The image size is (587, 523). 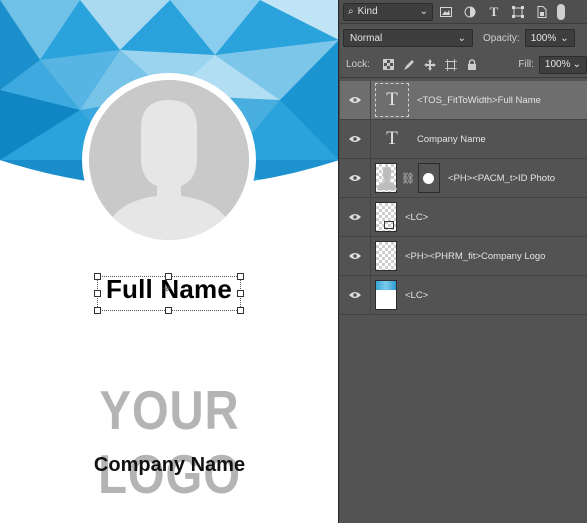 I want to click on image-filter-icon, so click(x=446, y=12).